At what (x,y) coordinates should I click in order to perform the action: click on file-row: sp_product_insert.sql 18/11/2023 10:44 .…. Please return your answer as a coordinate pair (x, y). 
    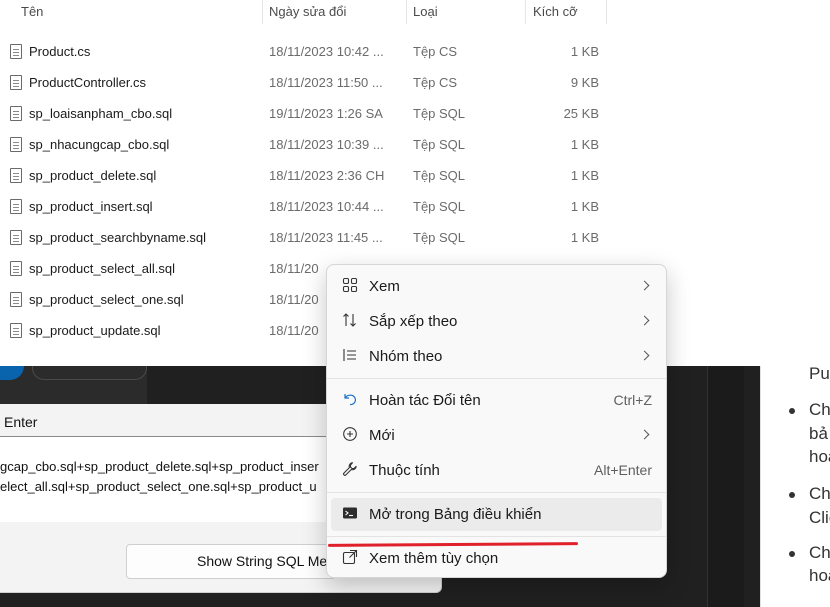
    Looking at the image, I should click on (310, 206).